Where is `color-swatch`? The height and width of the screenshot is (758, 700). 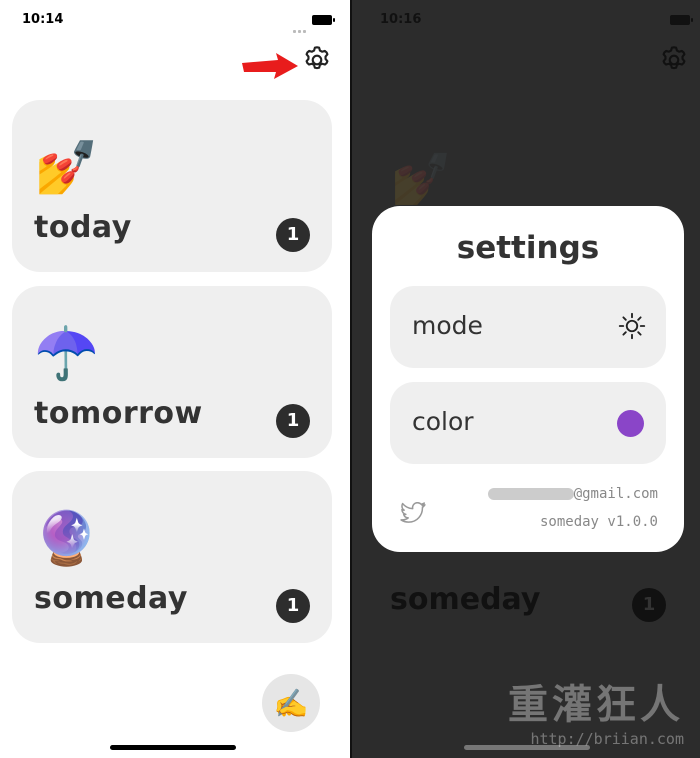 color-swatch is located at coordinates (630, 423).